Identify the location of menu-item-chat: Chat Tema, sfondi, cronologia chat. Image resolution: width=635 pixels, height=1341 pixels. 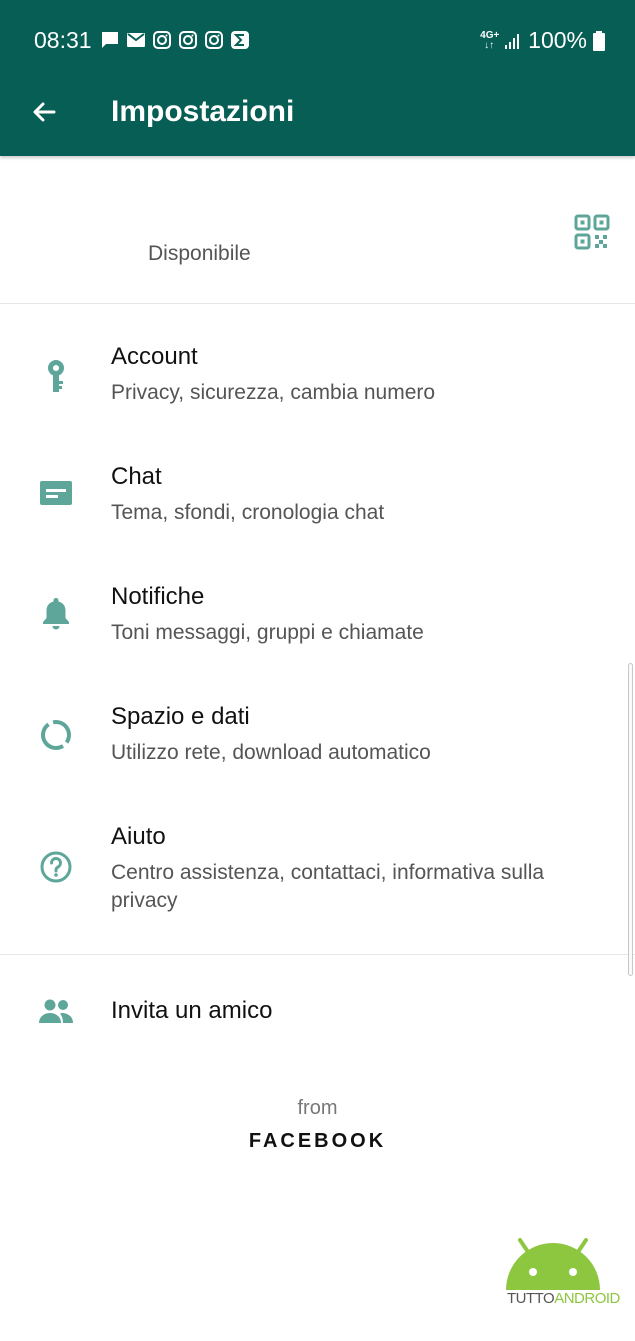
(317, 500).